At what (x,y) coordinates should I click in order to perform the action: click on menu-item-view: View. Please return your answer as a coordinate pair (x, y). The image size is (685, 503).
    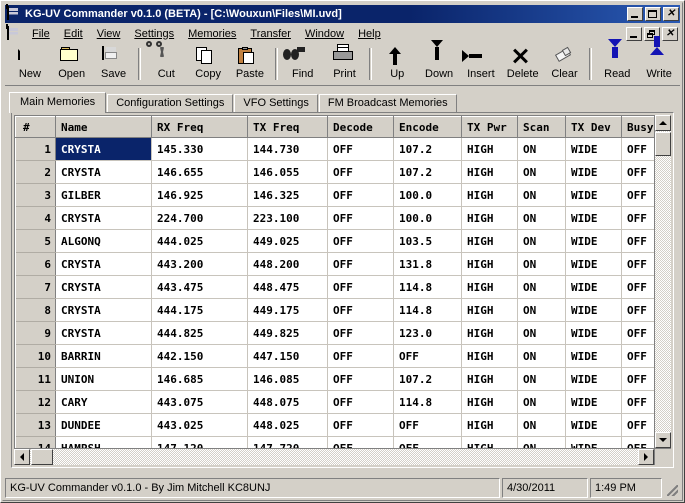
    Looking at the image, I should click on (109, 34).